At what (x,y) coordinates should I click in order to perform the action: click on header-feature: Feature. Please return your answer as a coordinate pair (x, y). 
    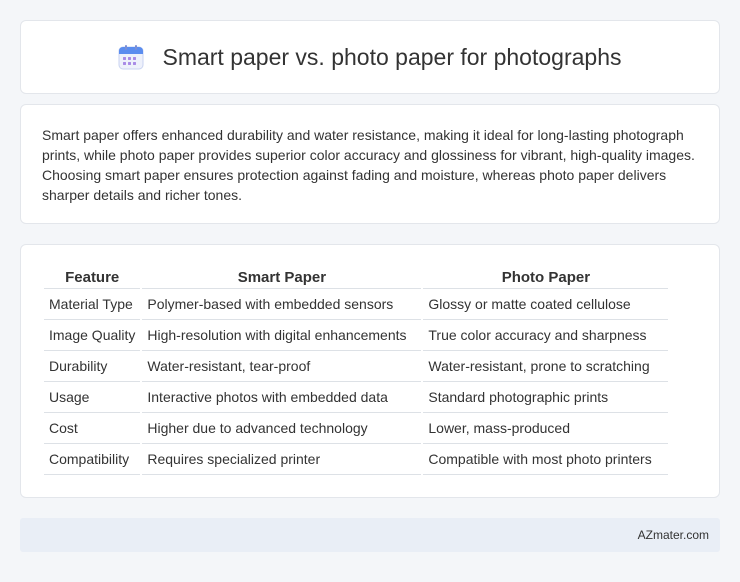
    Looking at the image, I should click on (92, 277).